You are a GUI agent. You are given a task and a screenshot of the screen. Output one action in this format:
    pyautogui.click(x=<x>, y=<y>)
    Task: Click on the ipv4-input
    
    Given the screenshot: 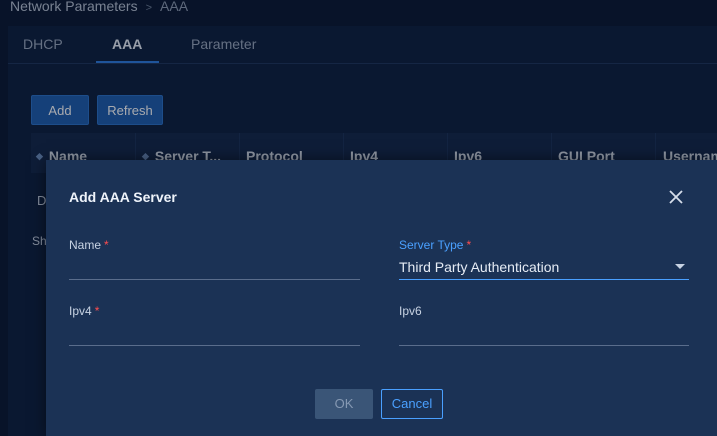 What is the action you would take?
    pyautogui.click(x=214, y=333)
    